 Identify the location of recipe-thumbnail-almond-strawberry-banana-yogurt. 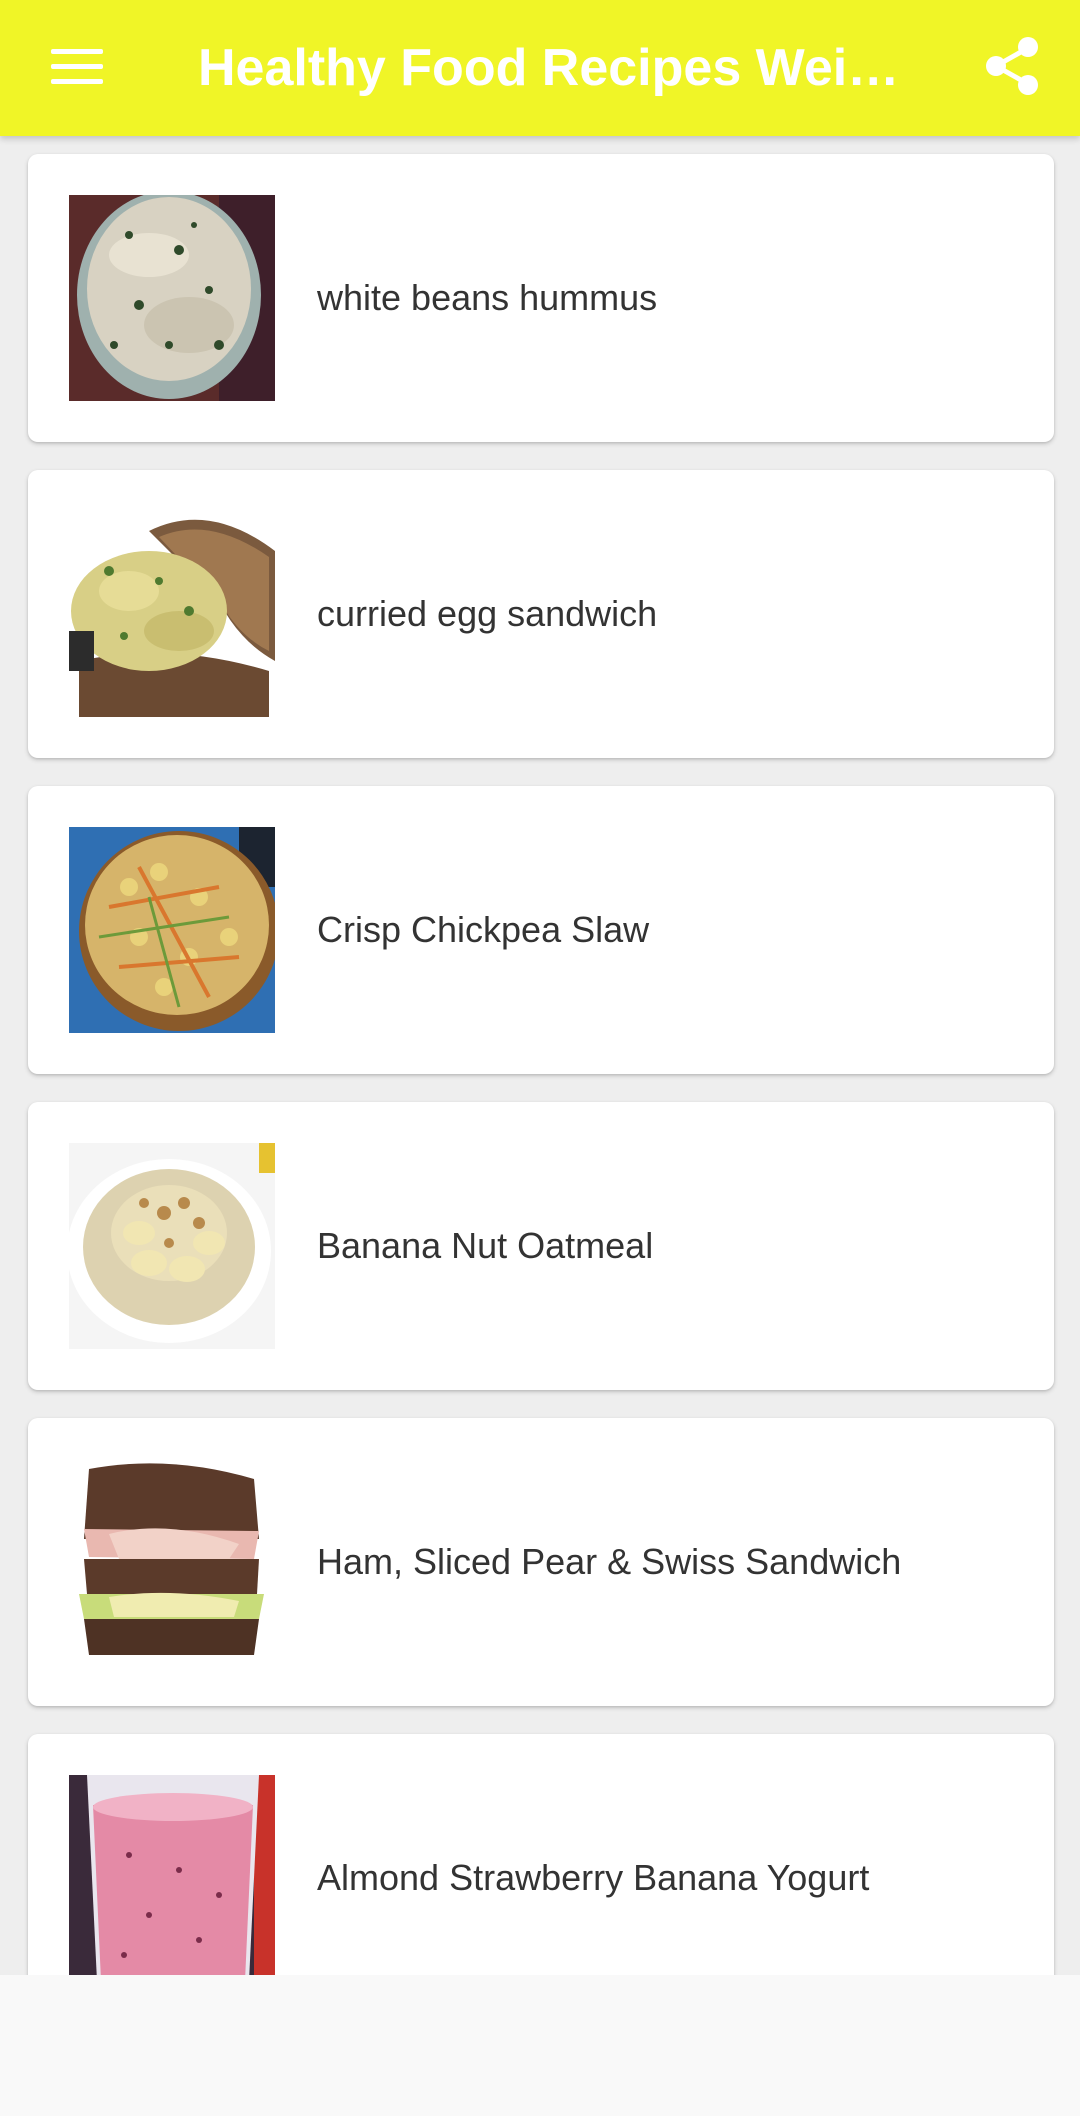
(172, 1875).